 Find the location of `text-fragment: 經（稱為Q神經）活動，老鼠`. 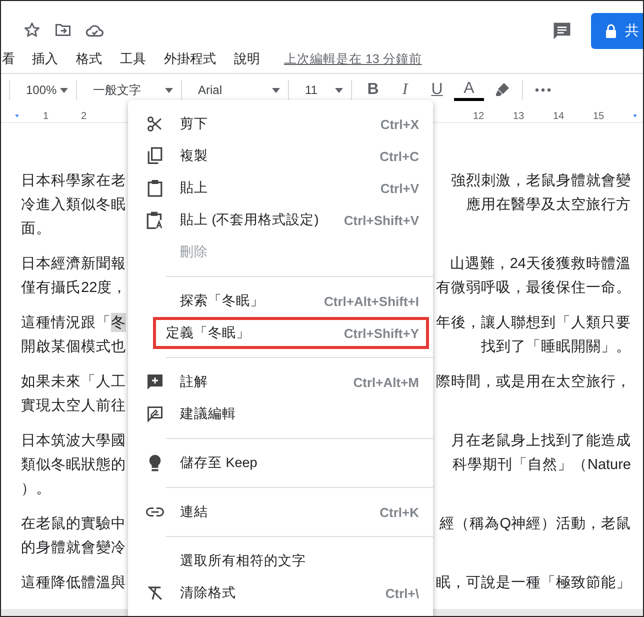

text-fragment: 經（稱為Q神經）活動，老鼠 is located at coordinates (535, 523).